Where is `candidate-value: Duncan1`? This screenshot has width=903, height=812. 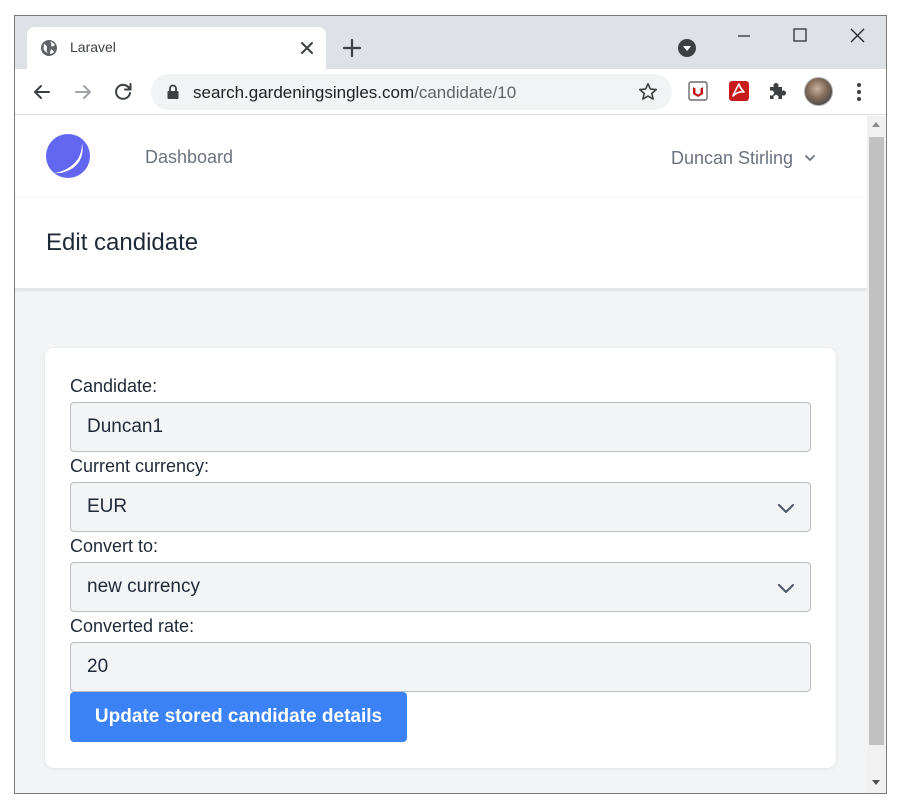 candidate-value: Duncan1 is located at coordinates (125, 426).